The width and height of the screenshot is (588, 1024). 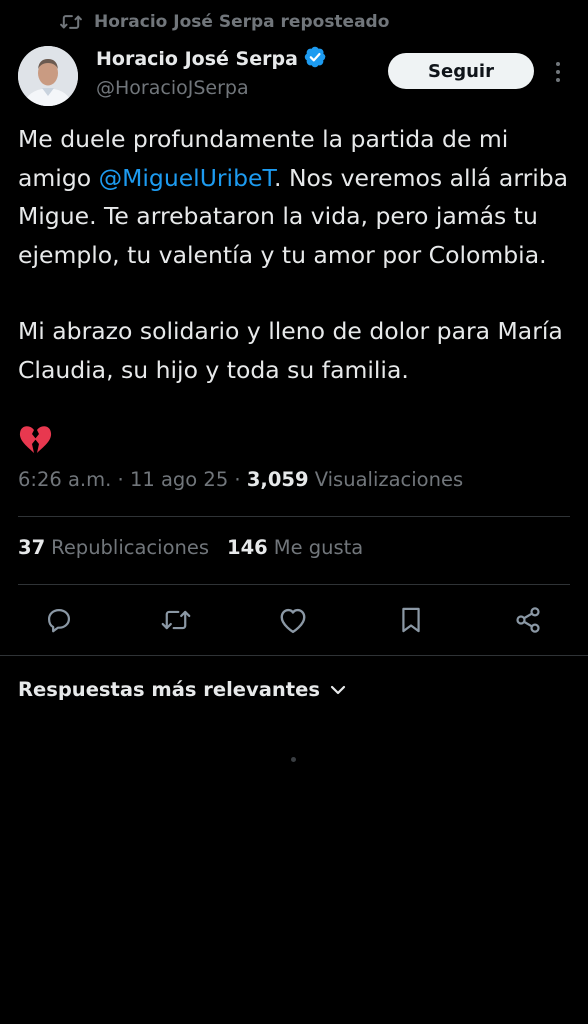 I want to click on repost-icon, so click(x=176, y=620).